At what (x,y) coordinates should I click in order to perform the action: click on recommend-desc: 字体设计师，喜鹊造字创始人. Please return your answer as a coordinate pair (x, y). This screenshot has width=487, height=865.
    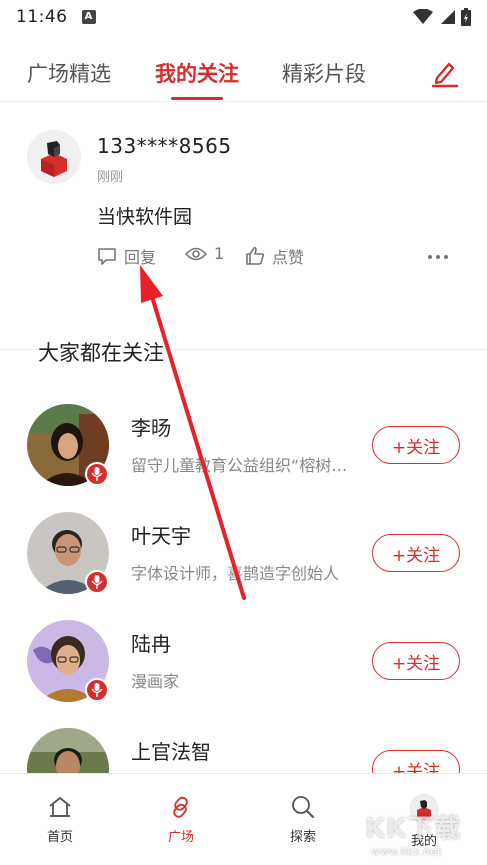
    Looking at the image, I should click on (235, 573).